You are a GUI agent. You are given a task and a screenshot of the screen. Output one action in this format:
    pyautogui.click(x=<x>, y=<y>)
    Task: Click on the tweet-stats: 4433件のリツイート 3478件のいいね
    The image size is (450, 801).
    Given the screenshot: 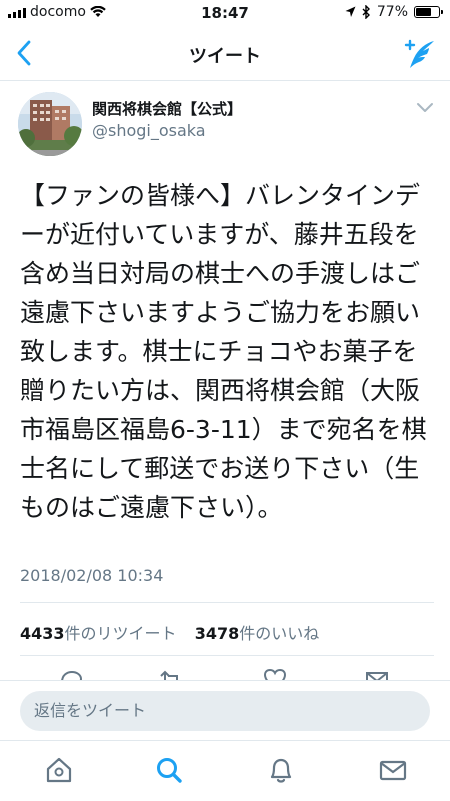 What is the action you would take?
    pyautogui.click(x=169, y=632)
    